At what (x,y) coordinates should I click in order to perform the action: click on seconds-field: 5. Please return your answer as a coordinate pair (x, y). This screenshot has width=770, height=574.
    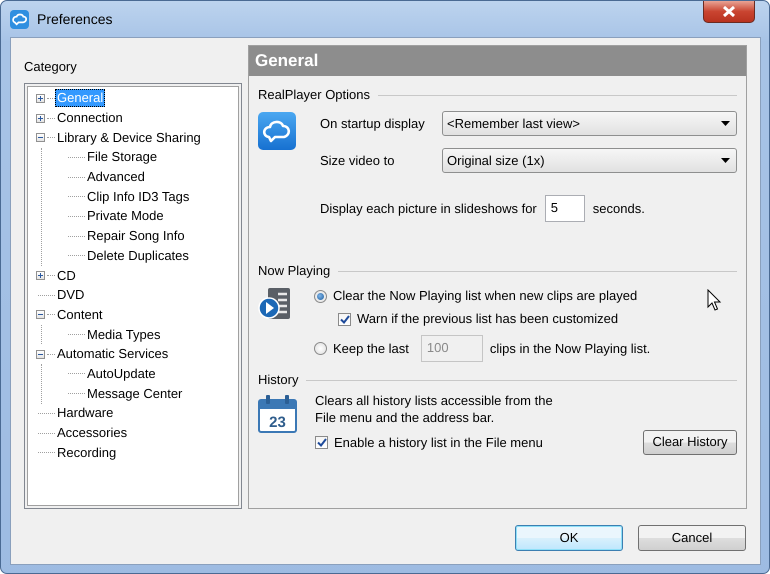
    Looking at the image, I should click on (564, 208).